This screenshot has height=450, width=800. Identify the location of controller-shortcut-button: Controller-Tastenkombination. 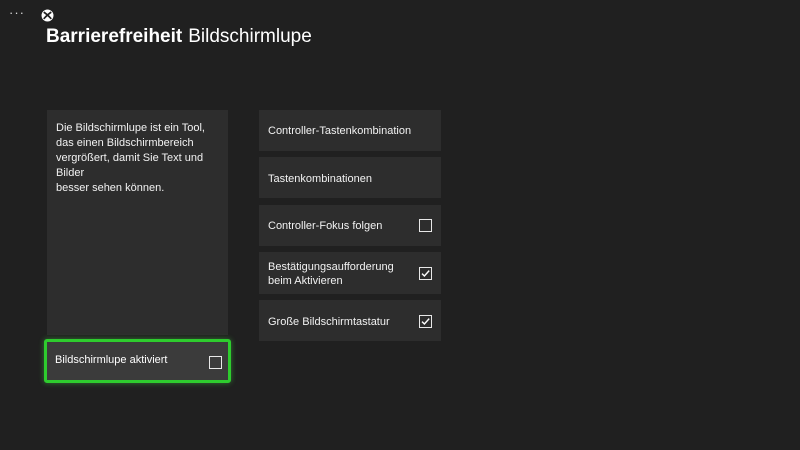
(350, 130).